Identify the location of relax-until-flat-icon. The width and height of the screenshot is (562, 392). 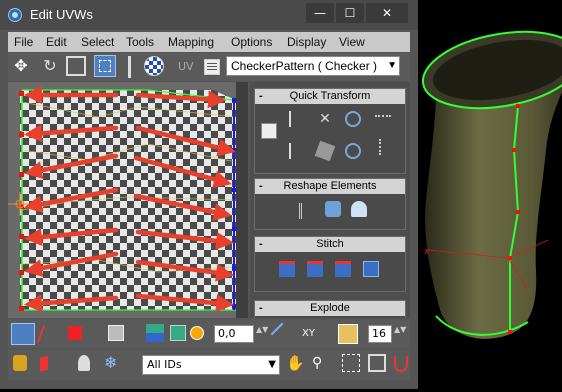
(359, 209).